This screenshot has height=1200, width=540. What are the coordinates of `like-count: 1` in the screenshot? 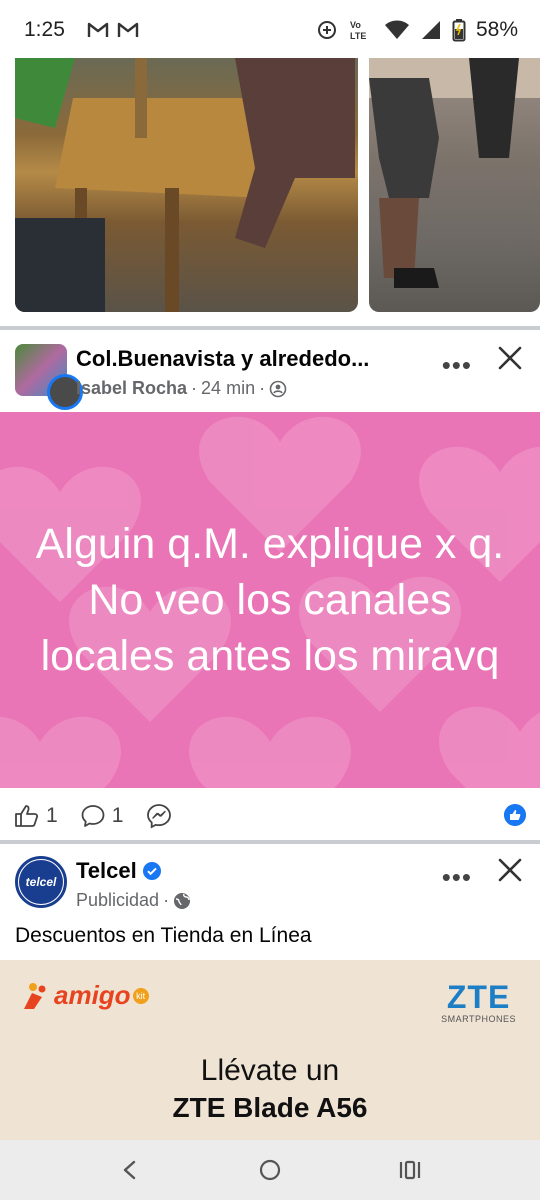 It's located at (52, 815).